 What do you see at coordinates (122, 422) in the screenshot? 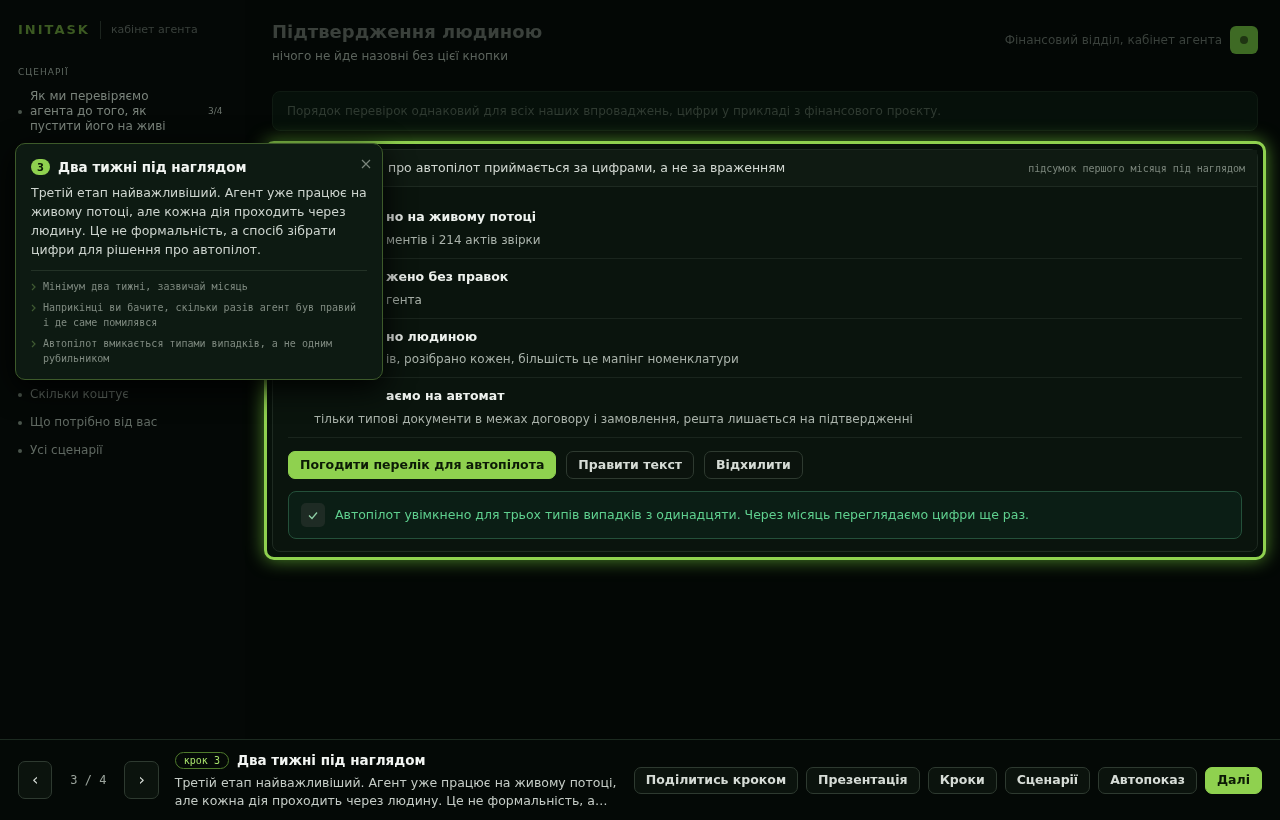
I see `sidebar-item: Що потрібно від вас` at bounding box center [122, 422].